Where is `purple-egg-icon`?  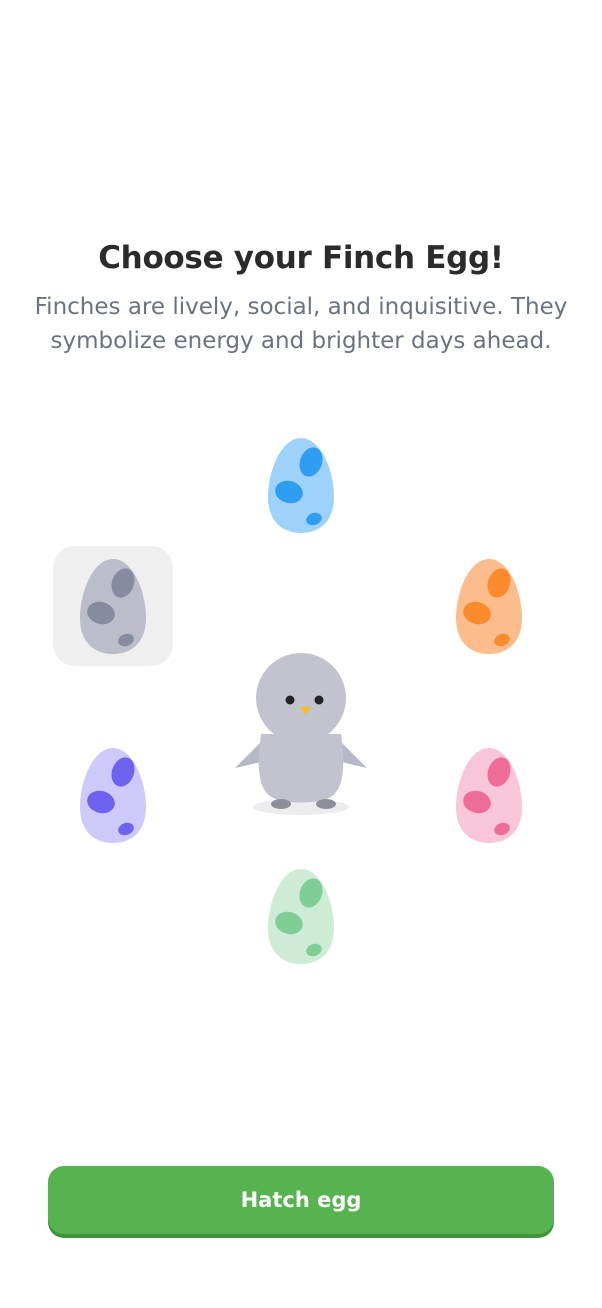 purple-egg-icon is located at coordinates (113, 795).